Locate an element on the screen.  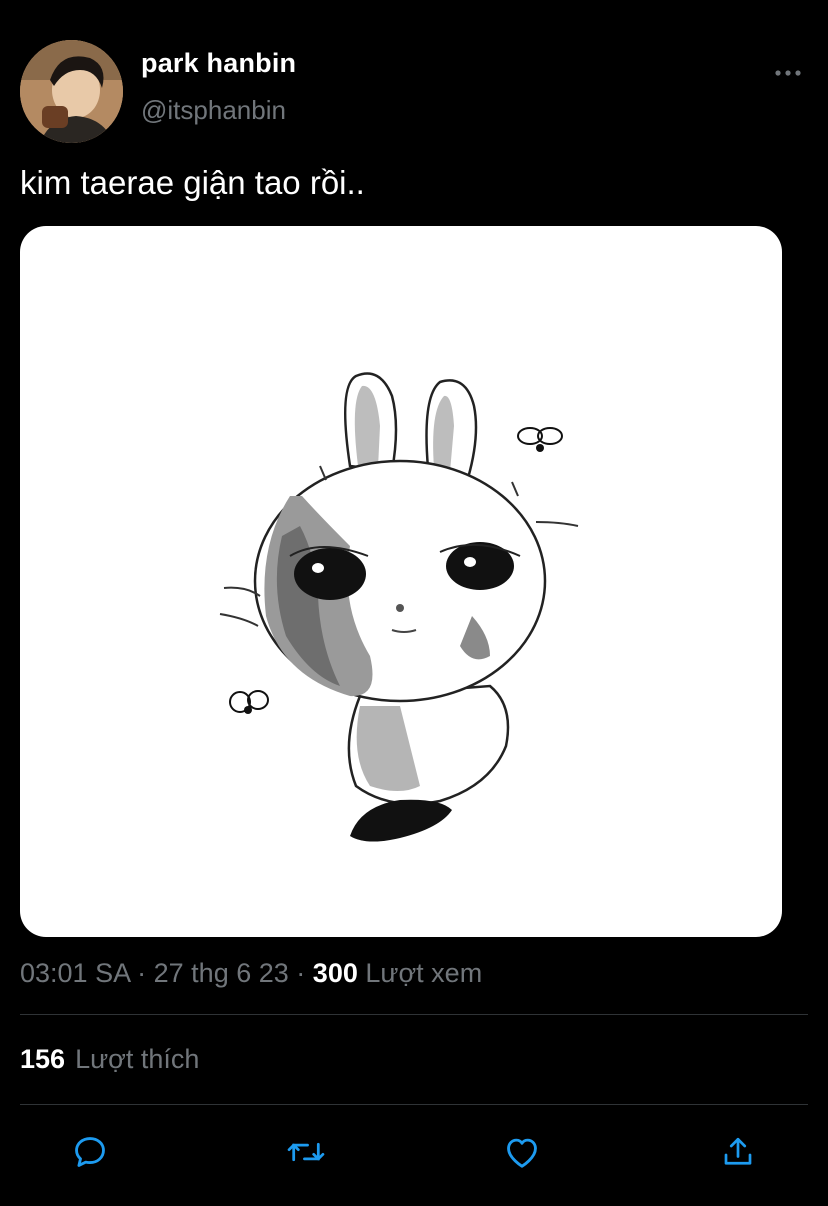
share-icon is located at coordinates (738, 1151).